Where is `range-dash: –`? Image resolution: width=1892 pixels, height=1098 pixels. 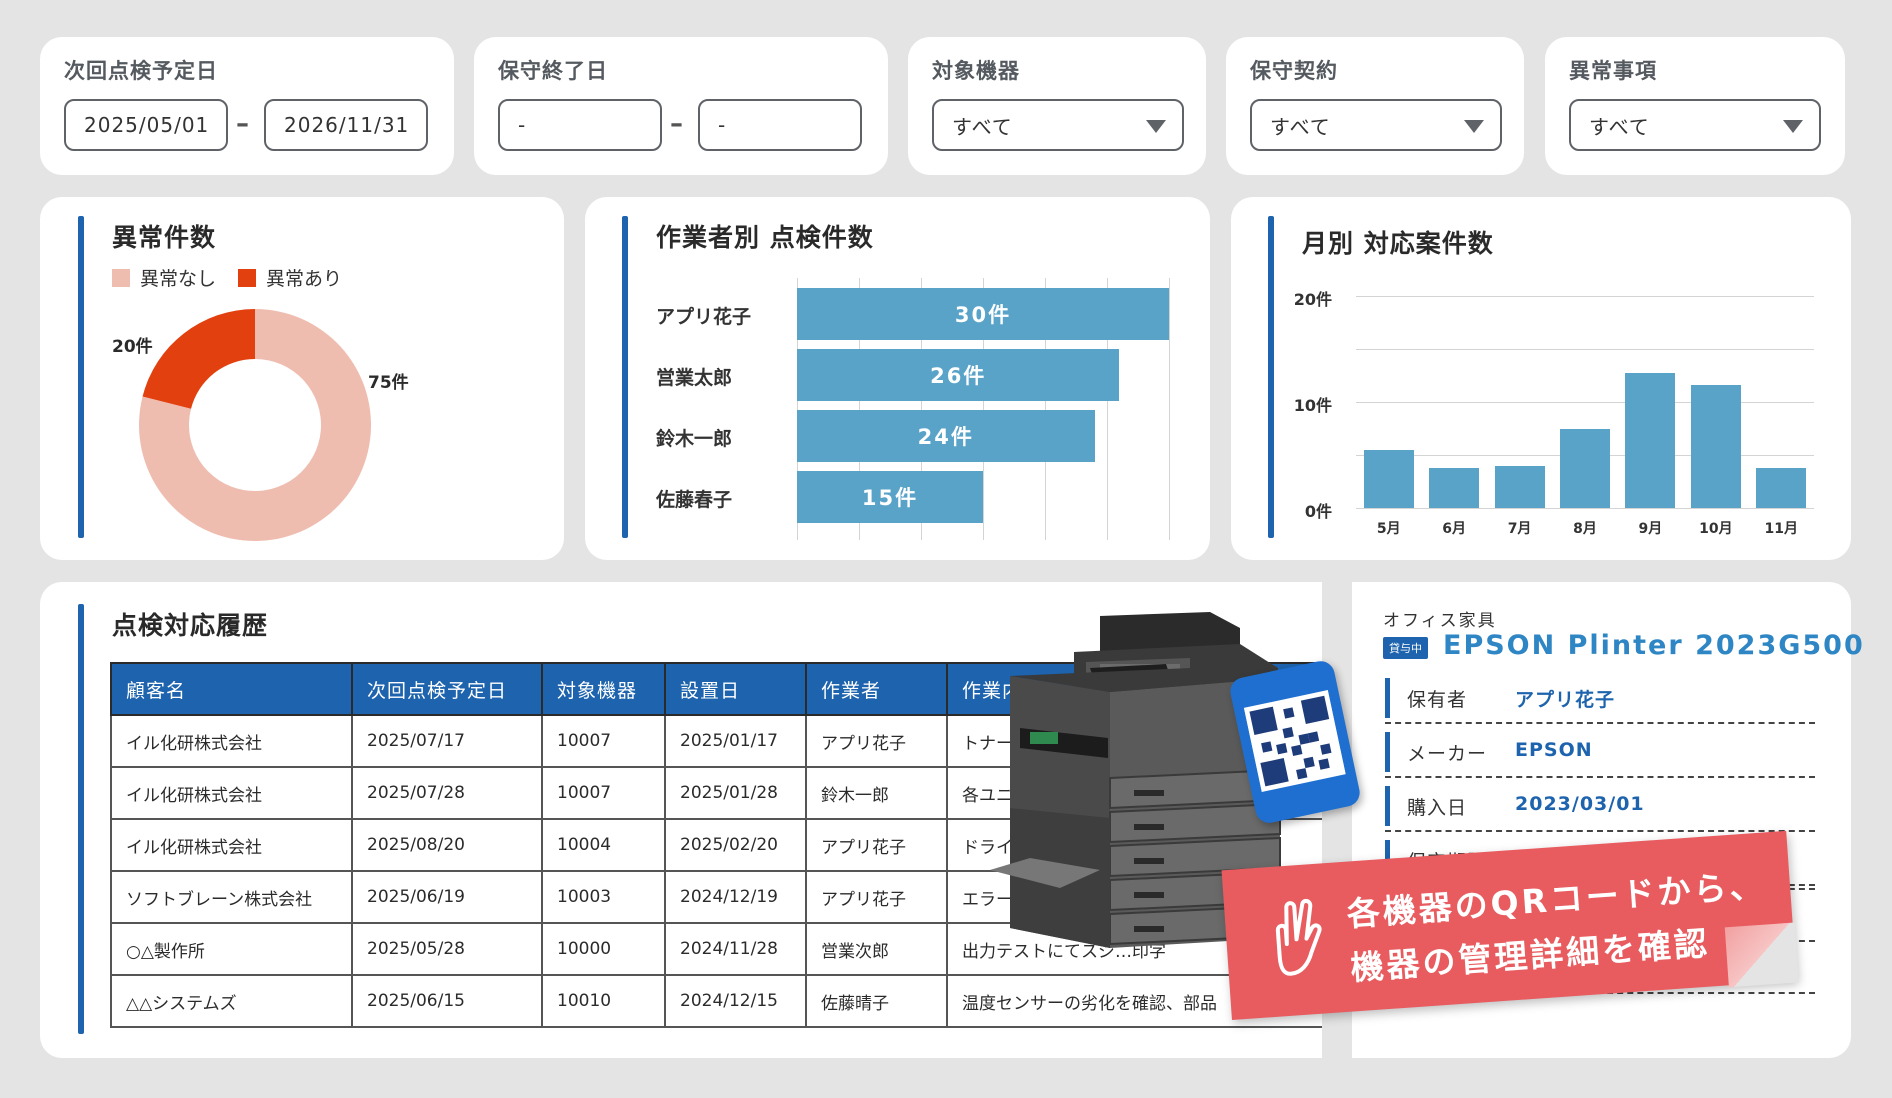
range-dash: – is located at coordinates (242, 124).